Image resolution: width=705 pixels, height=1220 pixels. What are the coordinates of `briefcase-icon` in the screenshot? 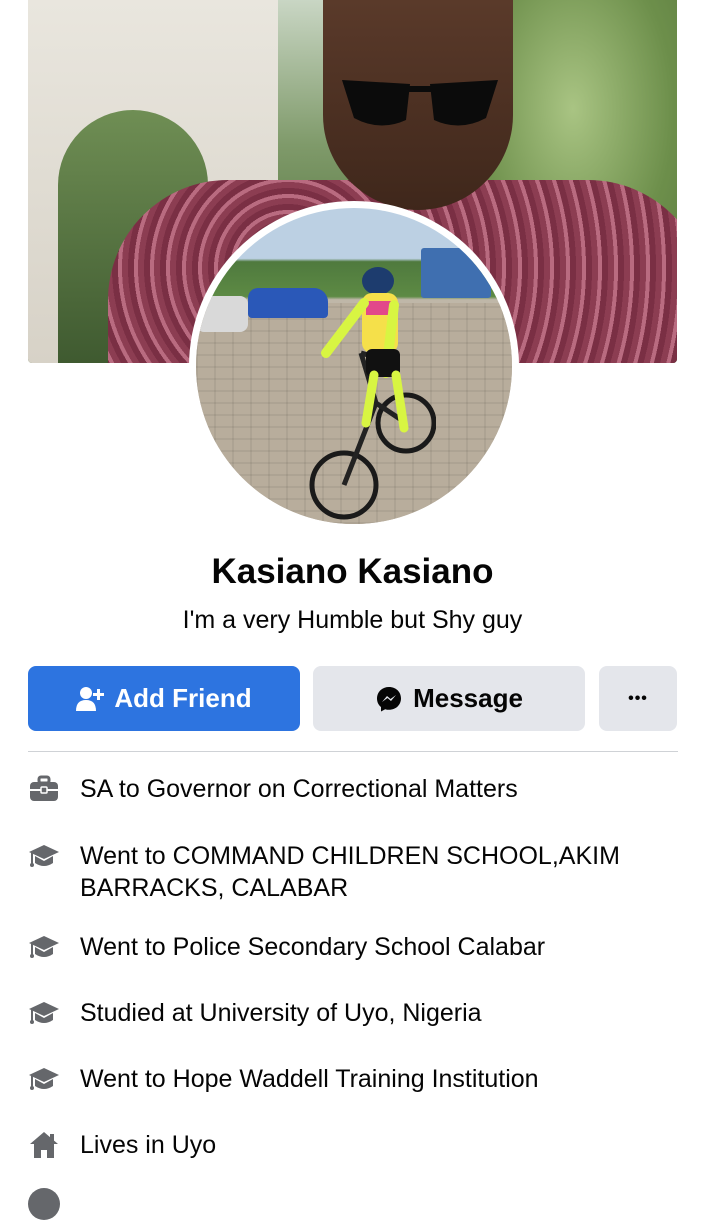 It's located at (44, 789).